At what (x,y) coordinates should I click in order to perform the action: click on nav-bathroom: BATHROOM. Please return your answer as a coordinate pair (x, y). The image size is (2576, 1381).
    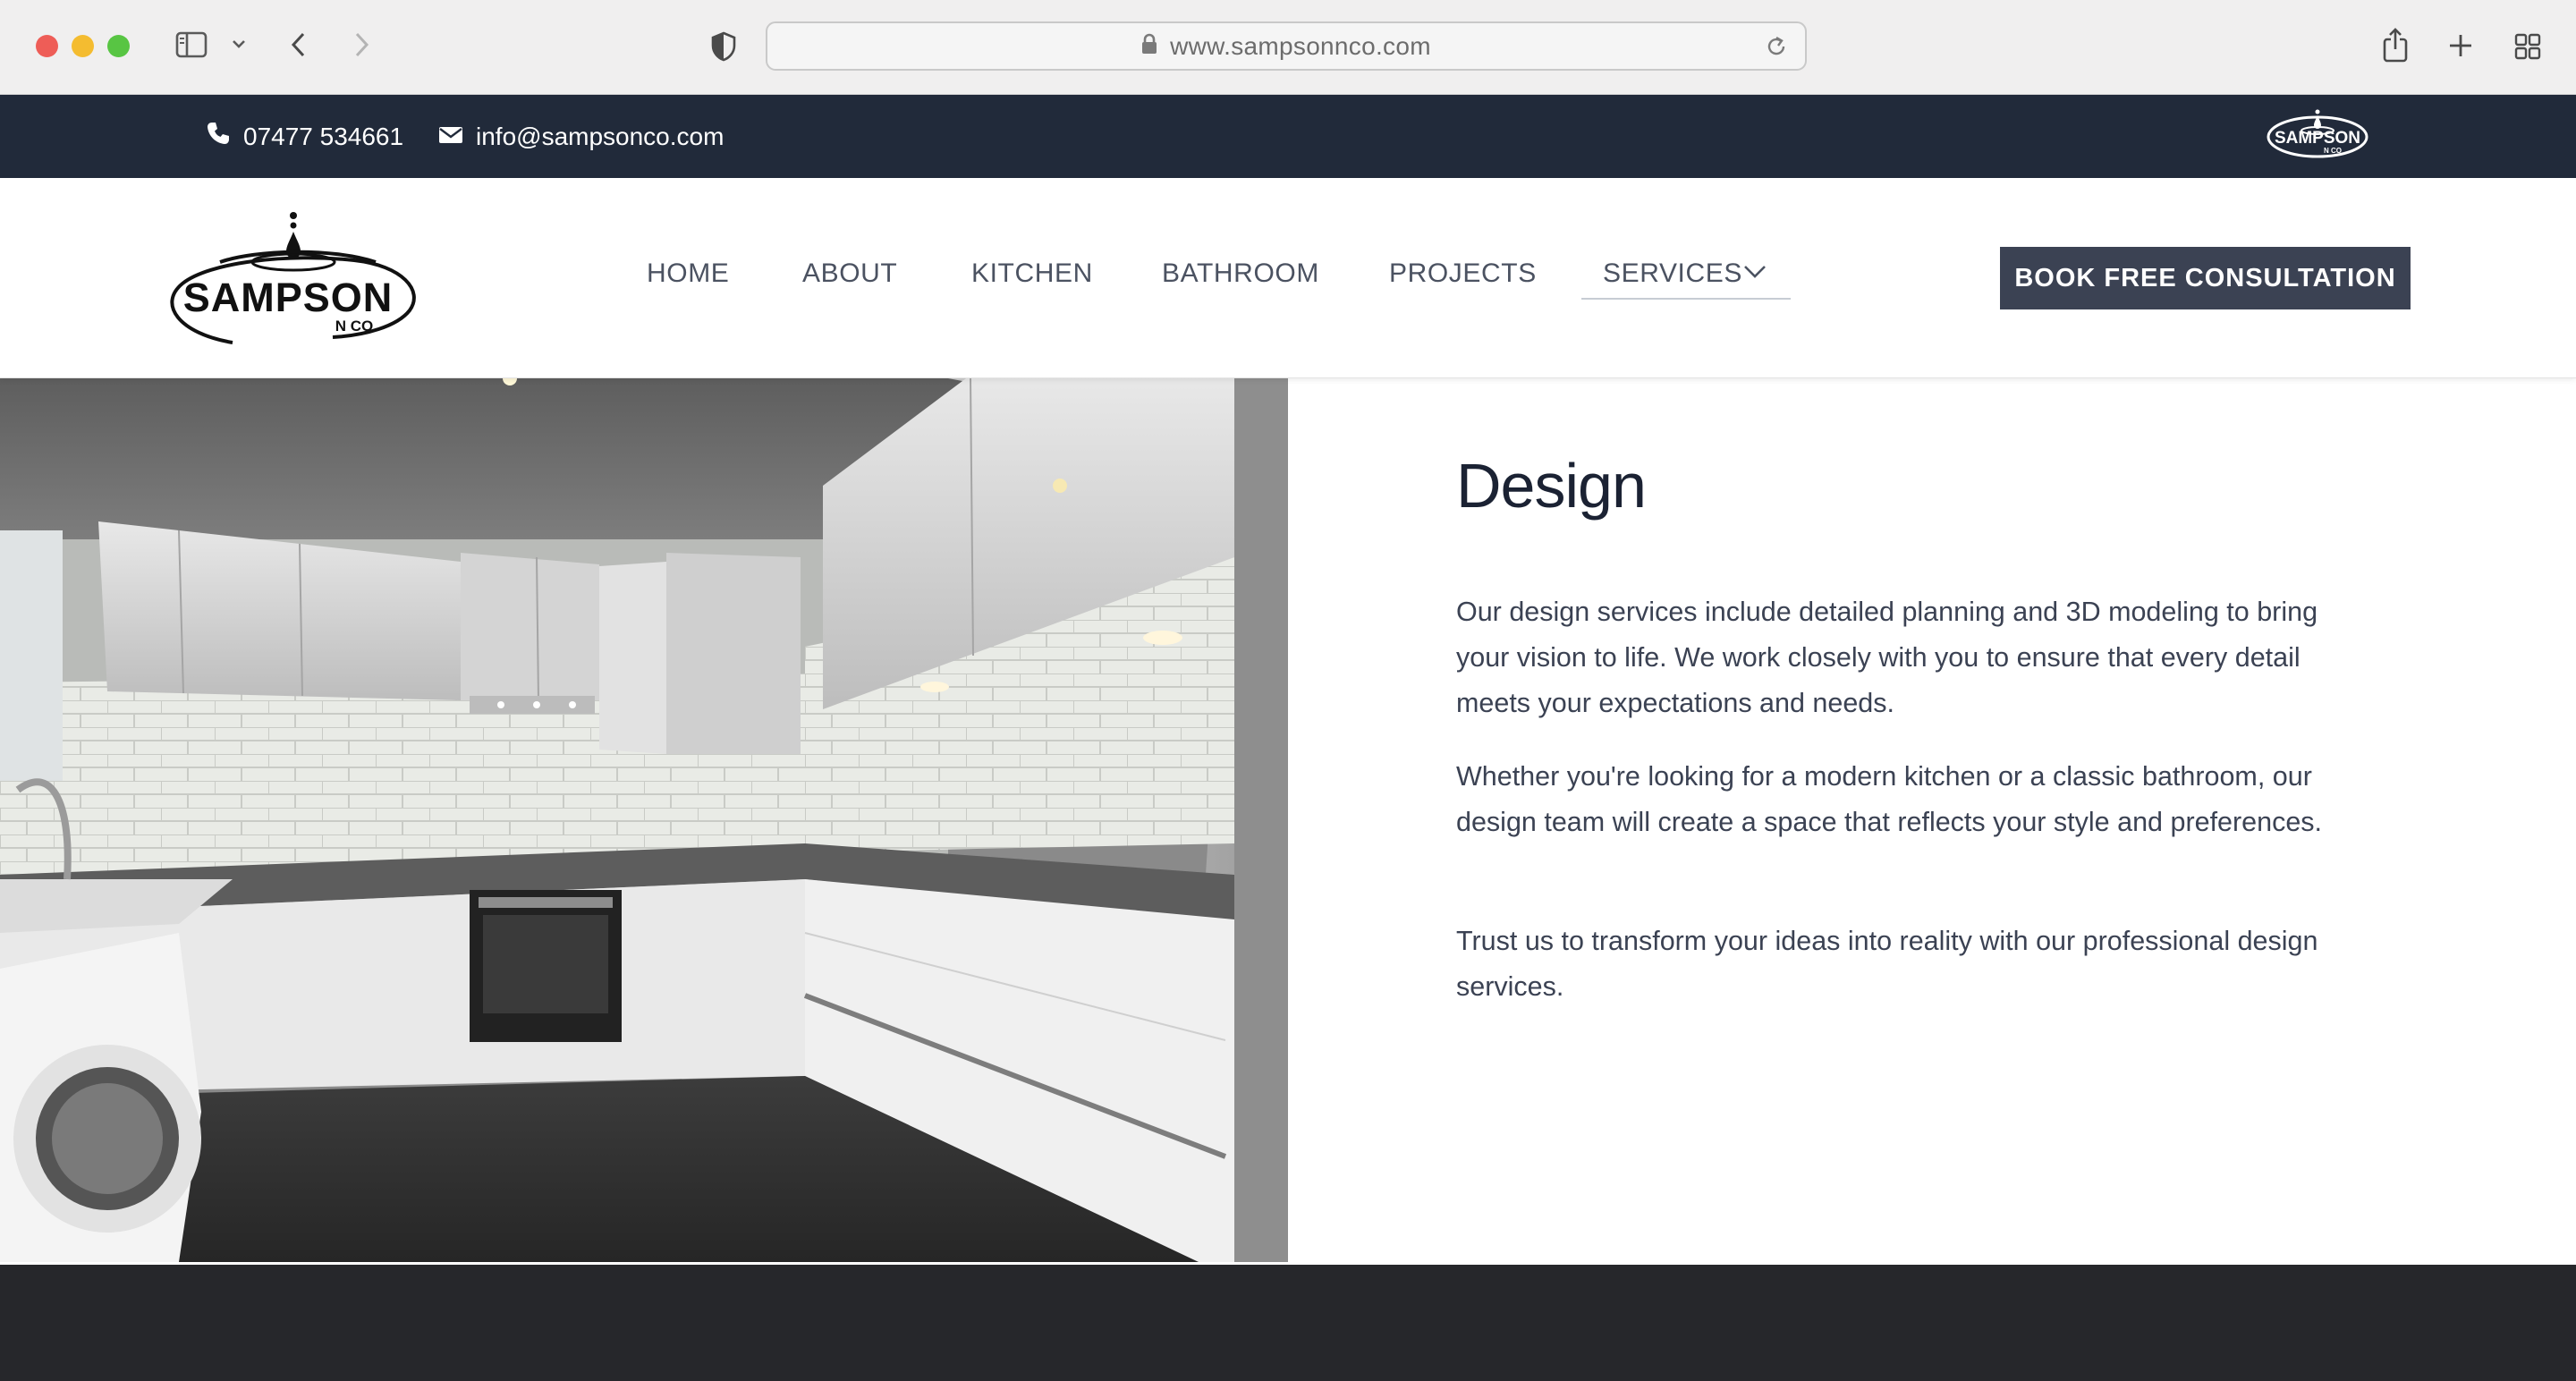
    Looking at the image, I should click on (1240, 273).